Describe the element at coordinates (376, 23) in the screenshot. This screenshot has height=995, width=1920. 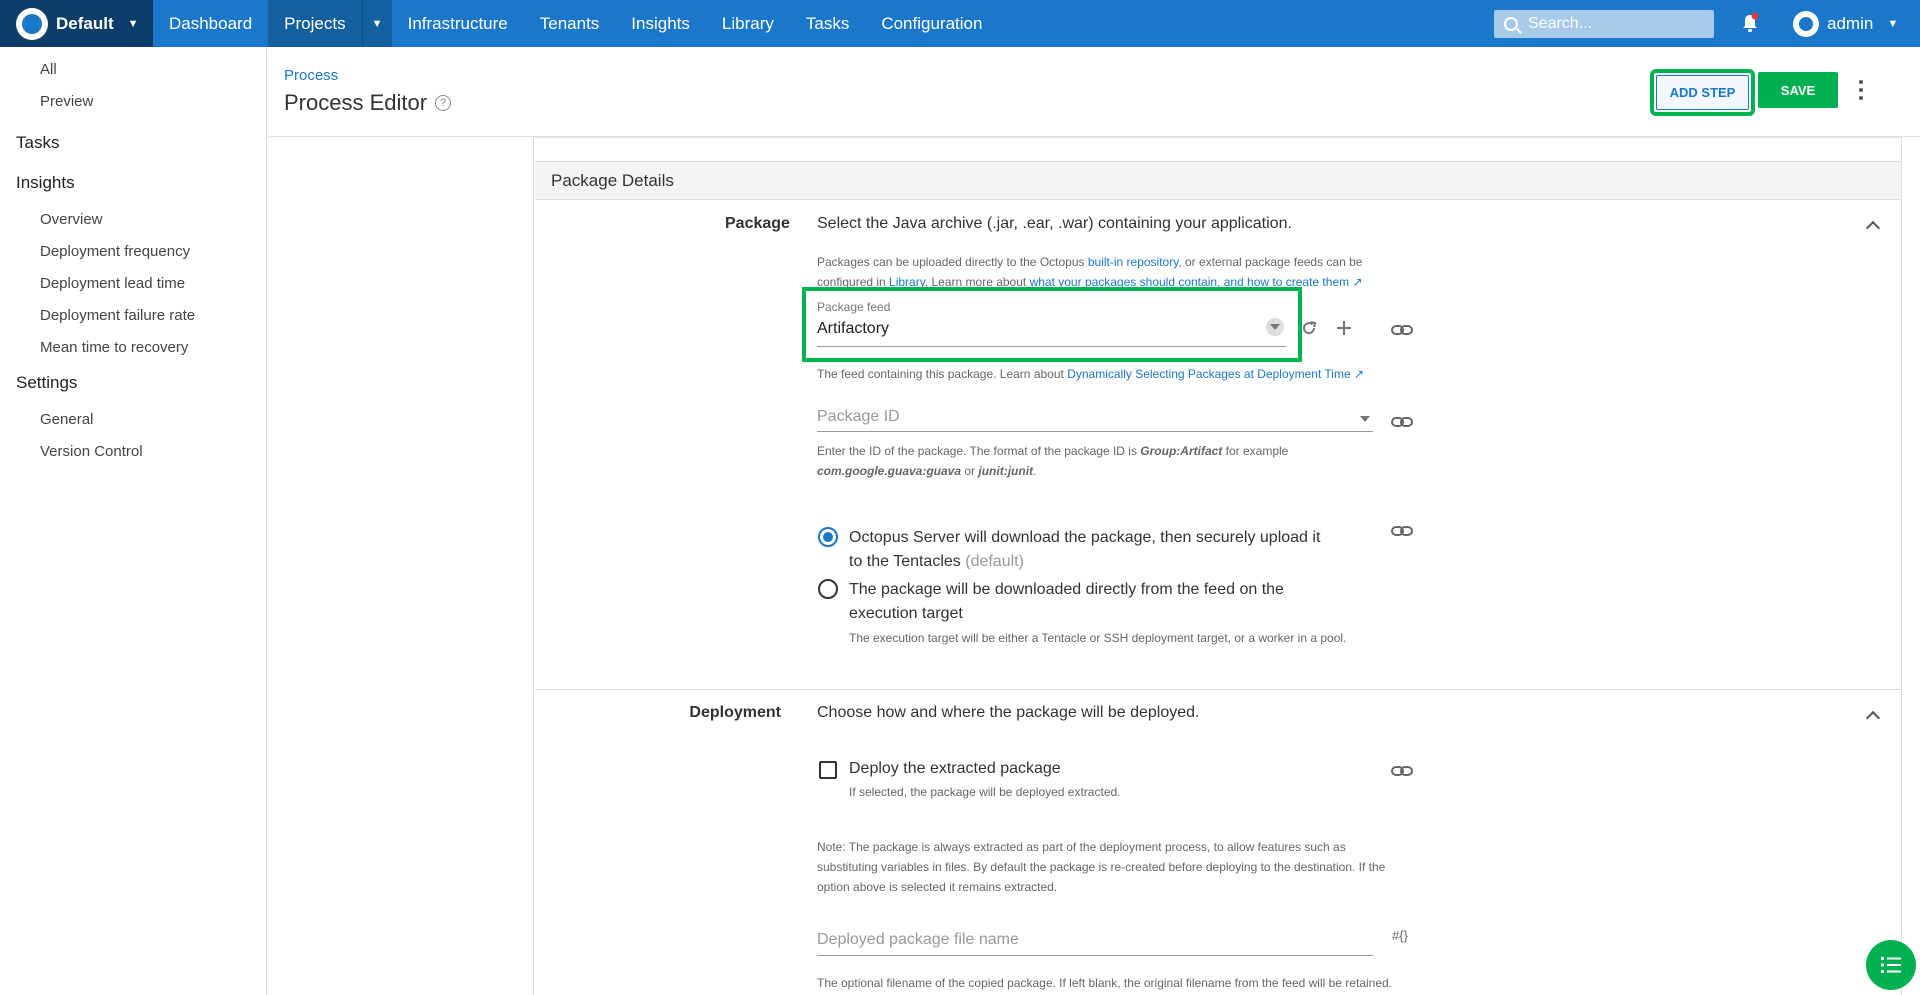
I see `projects-dropdown-icon: ▼` at that location.